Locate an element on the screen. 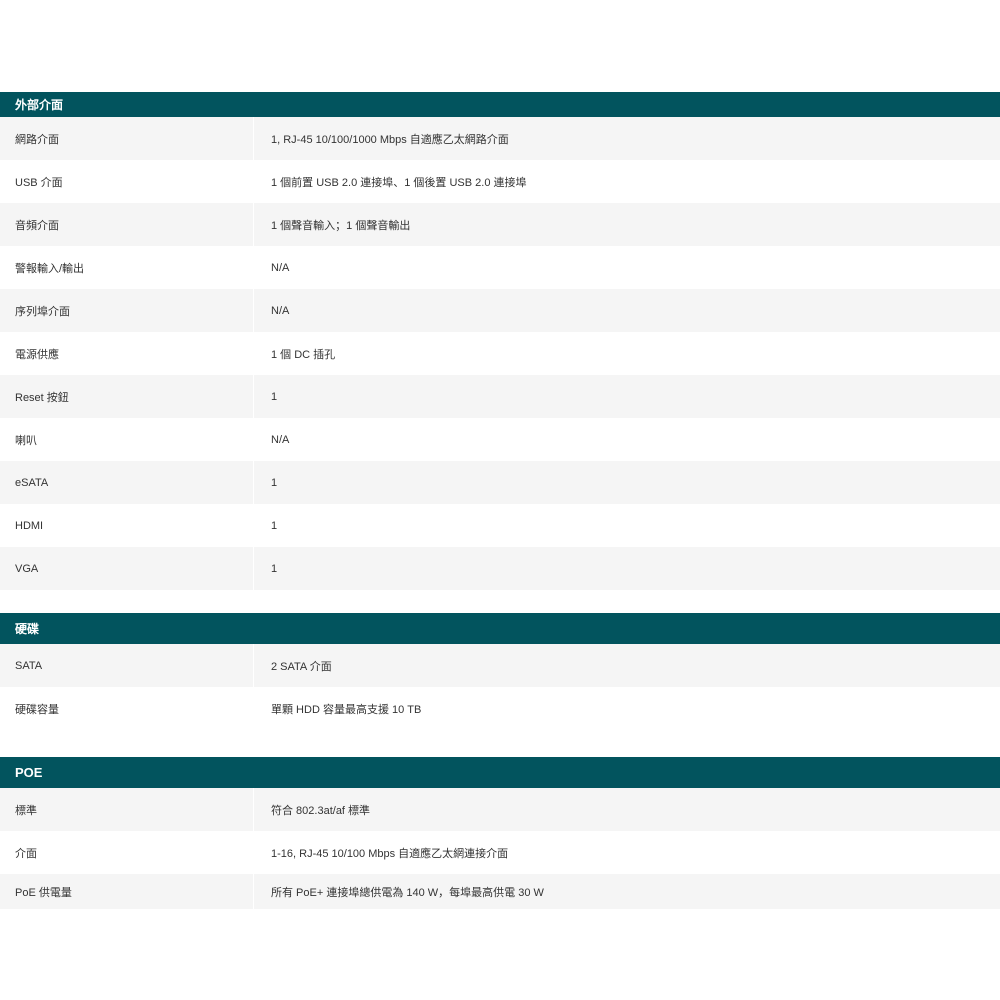  spec-label: Reset 按鈕 is located at coordinates (127, 396).